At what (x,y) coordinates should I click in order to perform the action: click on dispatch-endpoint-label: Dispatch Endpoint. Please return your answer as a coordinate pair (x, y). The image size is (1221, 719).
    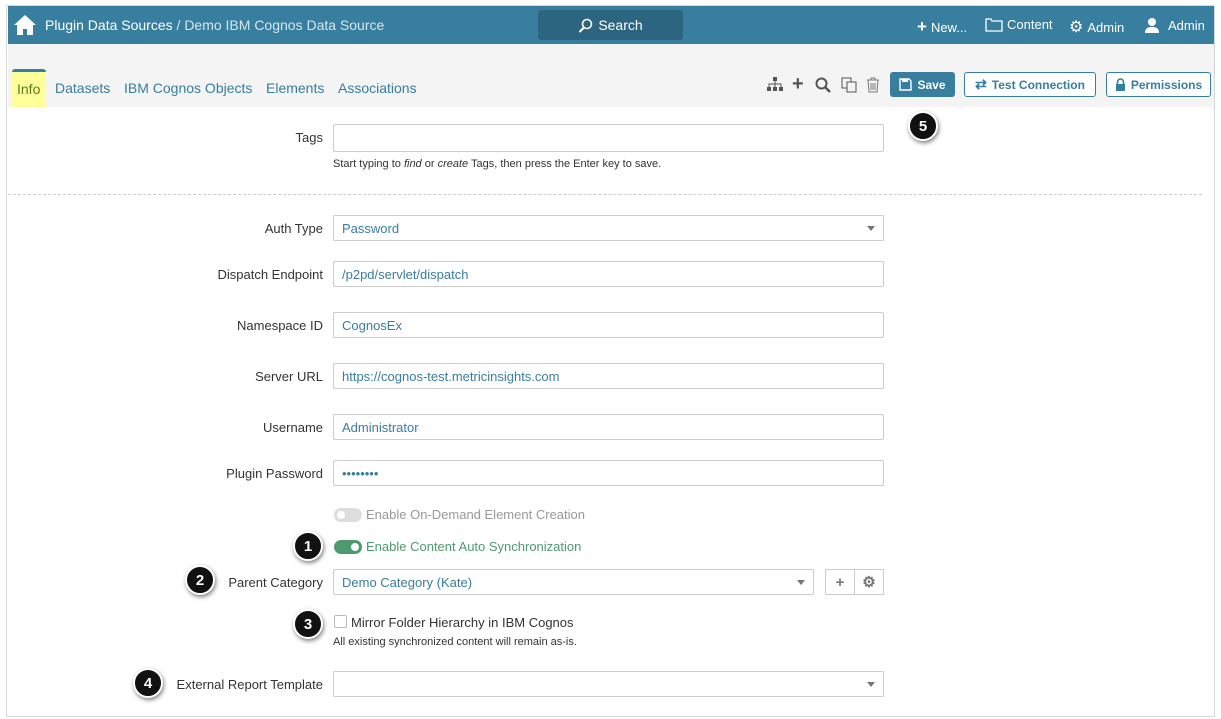
    Looking at the image, I should click on (270, 274).